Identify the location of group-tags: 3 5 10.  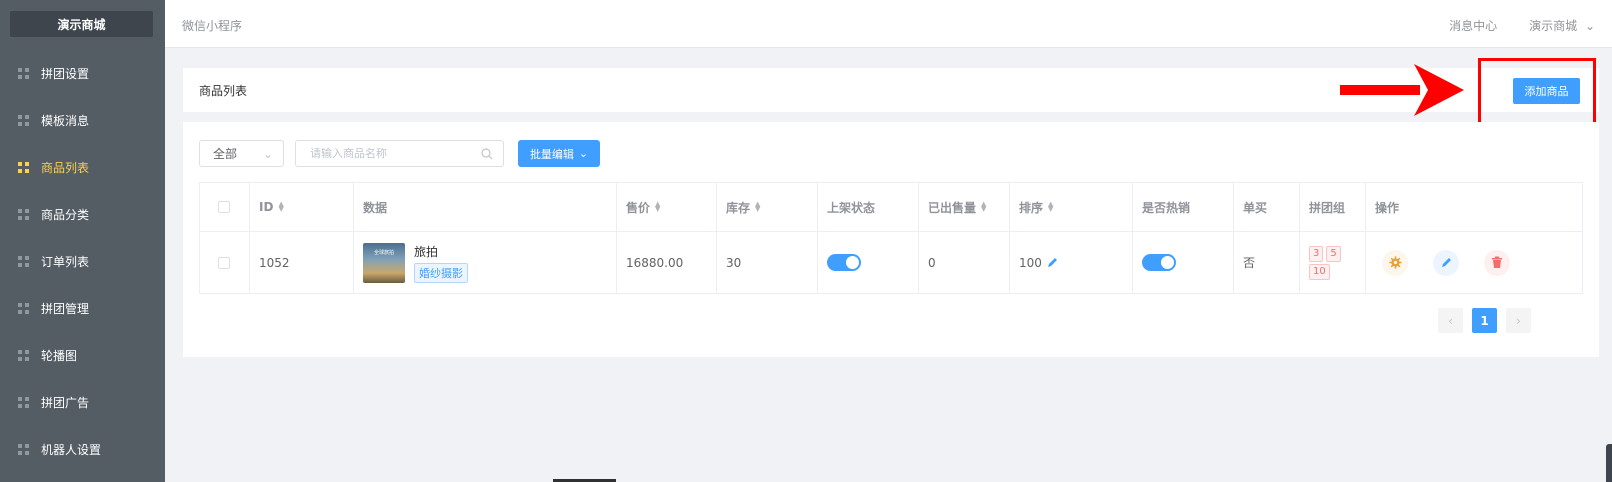
(1329, 262).